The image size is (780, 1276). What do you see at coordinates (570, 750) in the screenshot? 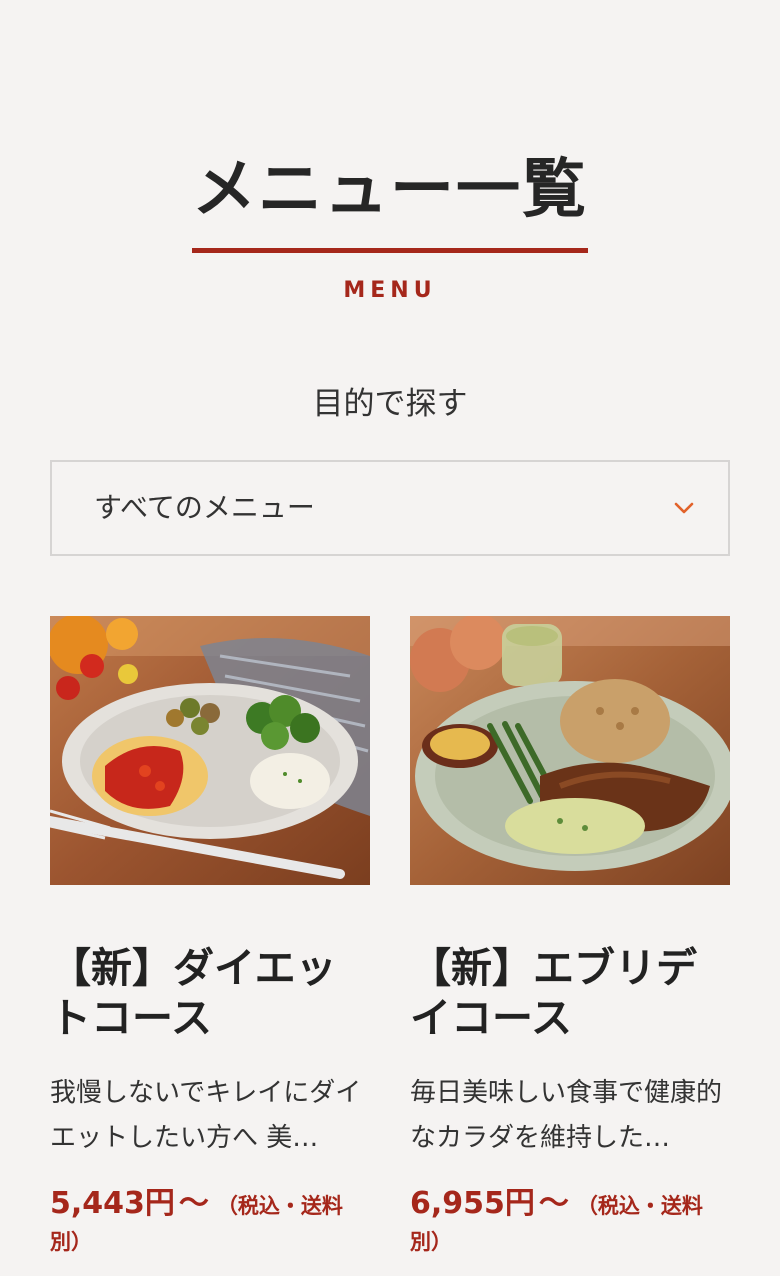
I see `everyday-course-photo` at bounding box center [570, 750].